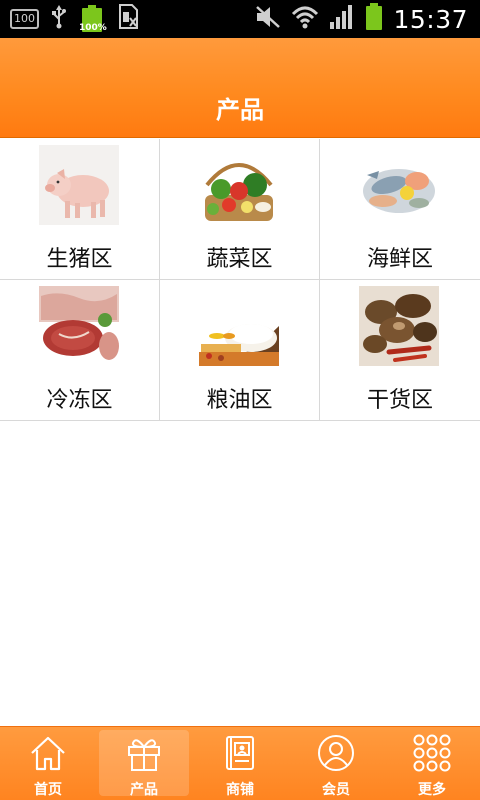  I want to click on nav-products: 产品, so click(144, 763).